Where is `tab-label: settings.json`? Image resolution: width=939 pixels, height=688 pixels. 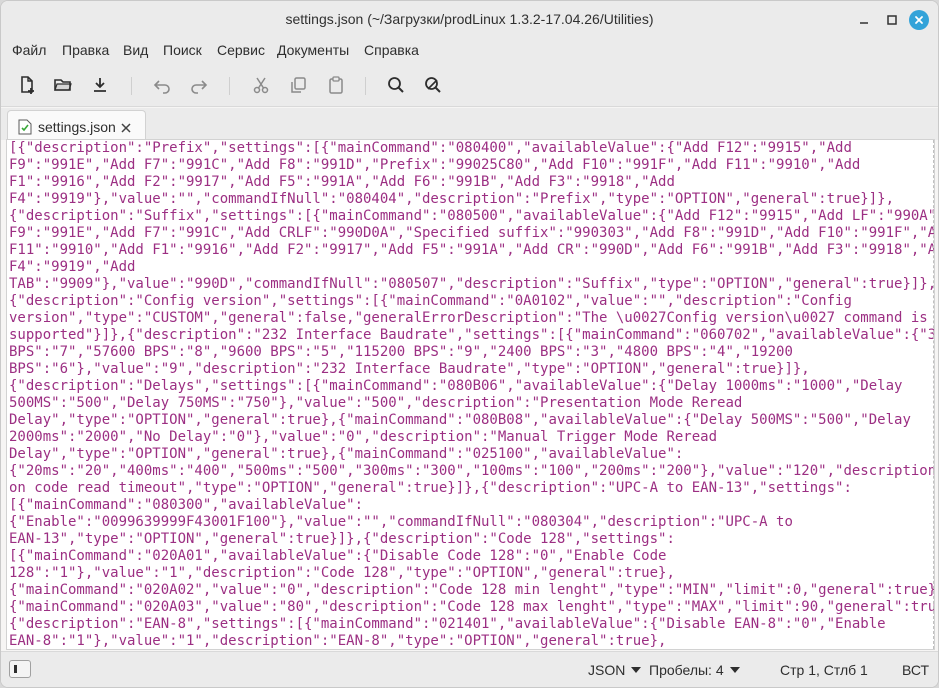
tab-label: settings.json is located at coordinates (77, 127).